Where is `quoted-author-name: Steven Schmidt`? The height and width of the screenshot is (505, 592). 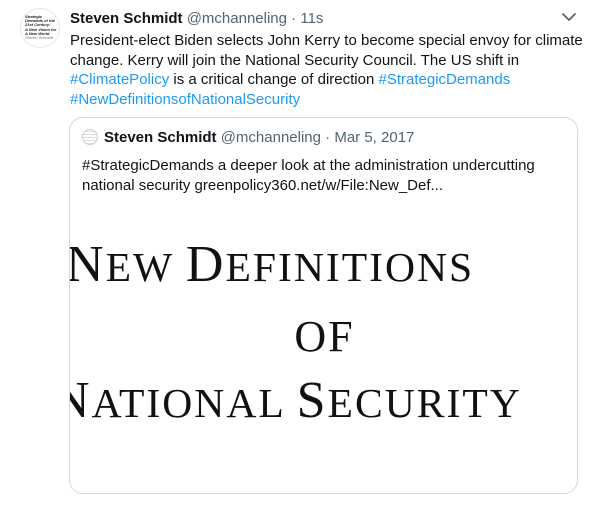 quoted-author-name: Steven Schmidt is located at coordinates (160, 137).